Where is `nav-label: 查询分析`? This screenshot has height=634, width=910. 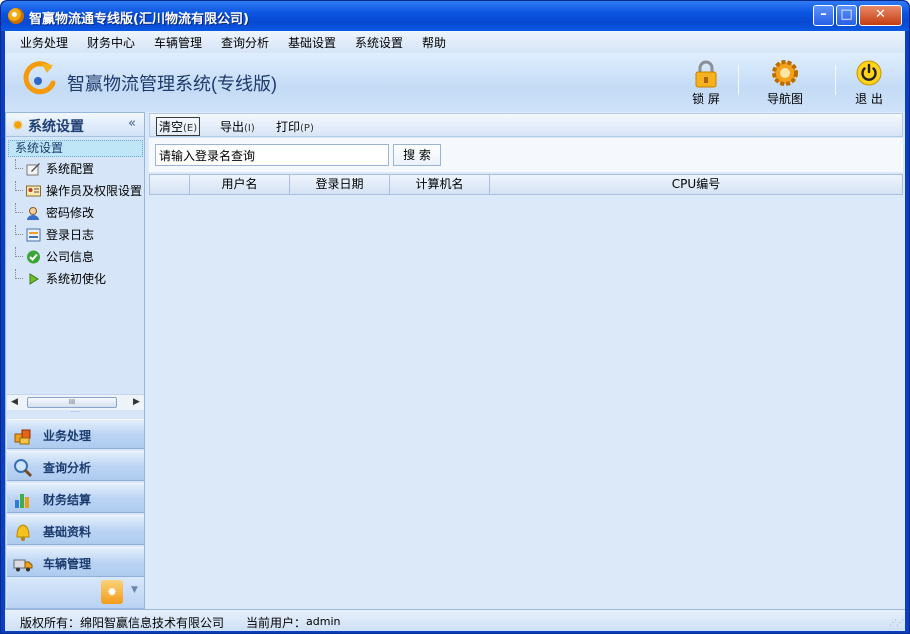 nav-label: 查询分析 is located at coordinates (67, 468).